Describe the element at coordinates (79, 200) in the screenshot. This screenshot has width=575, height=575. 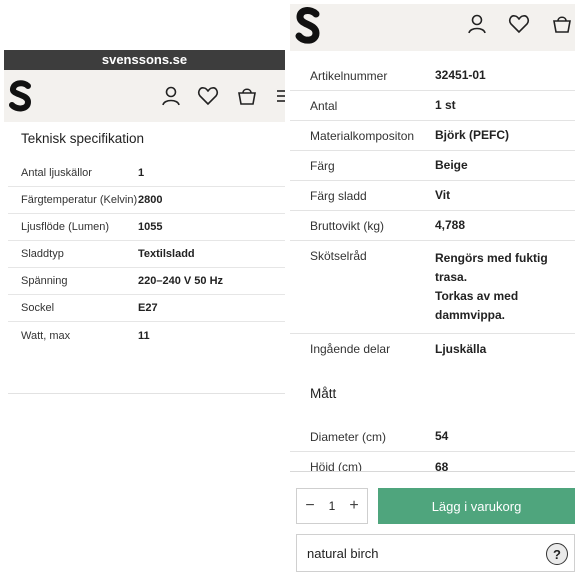
I see `spec-label: Färgtemperatur (Kelvin)` at that location.